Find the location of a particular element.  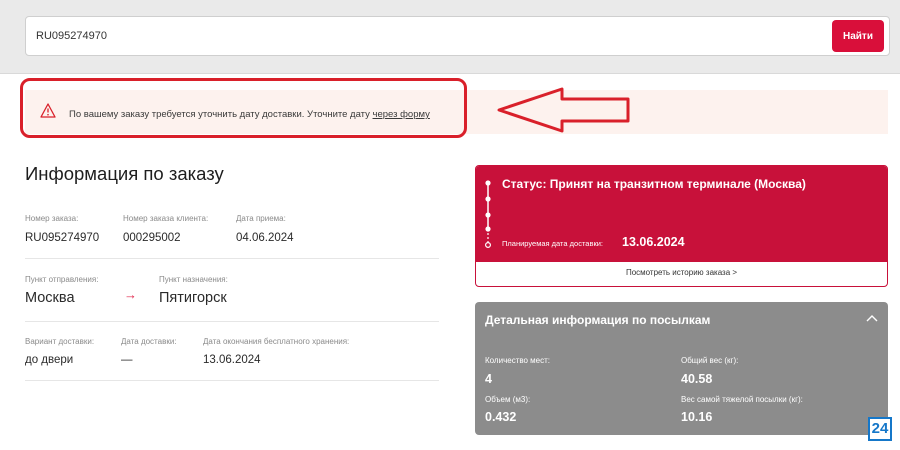

to-label: Пункт назначения: is located at coordinates (193, 279).